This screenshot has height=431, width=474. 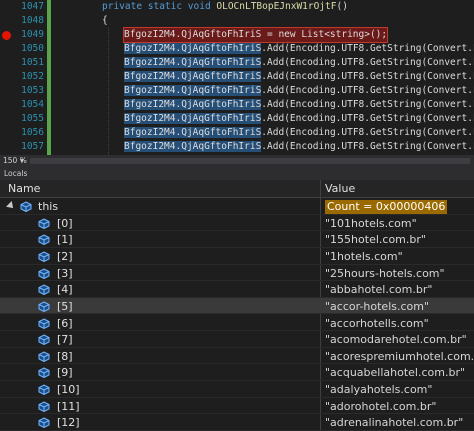 What do you see at coordinates (65, 256) in the screenshot?
I see `item-index: [2]` at bounding box center [65, 256].